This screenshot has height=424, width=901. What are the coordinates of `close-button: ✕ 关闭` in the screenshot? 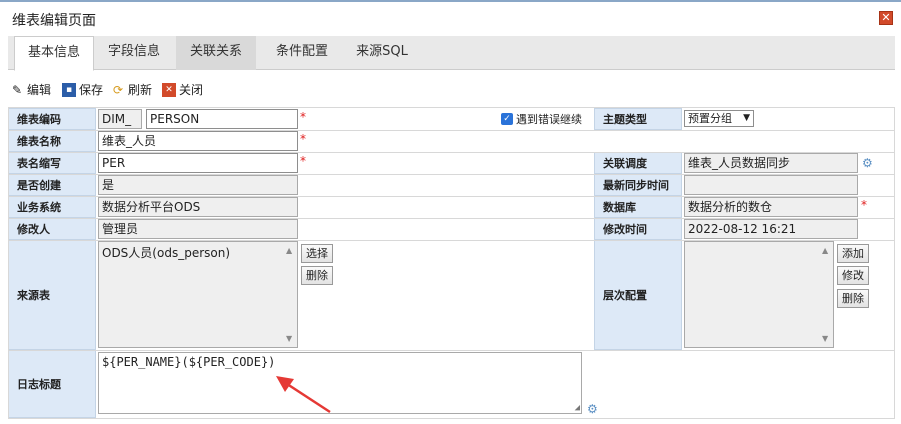 It's located at (182, 89).